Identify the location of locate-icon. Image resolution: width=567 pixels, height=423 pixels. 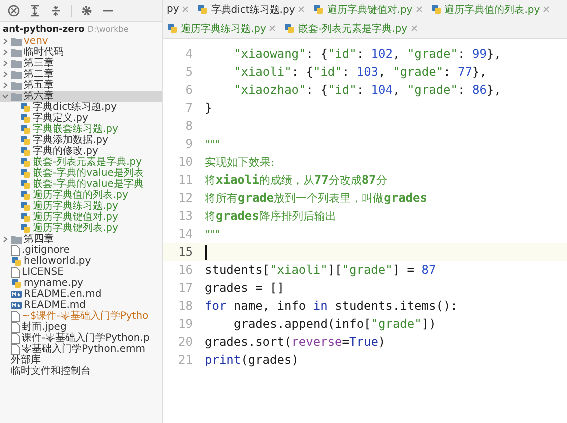
(14, 10).